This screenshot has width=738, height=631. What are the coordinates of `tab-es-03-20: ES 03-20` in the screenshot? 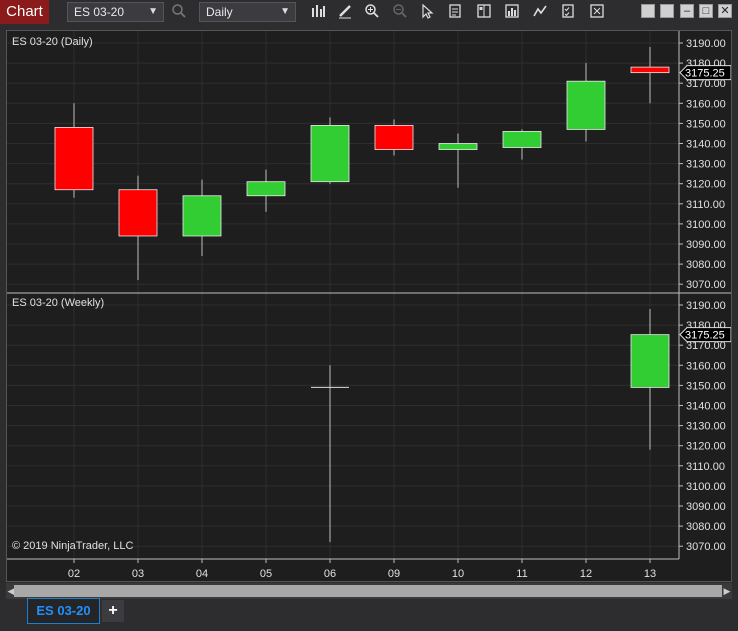 It's located at (63, 611).